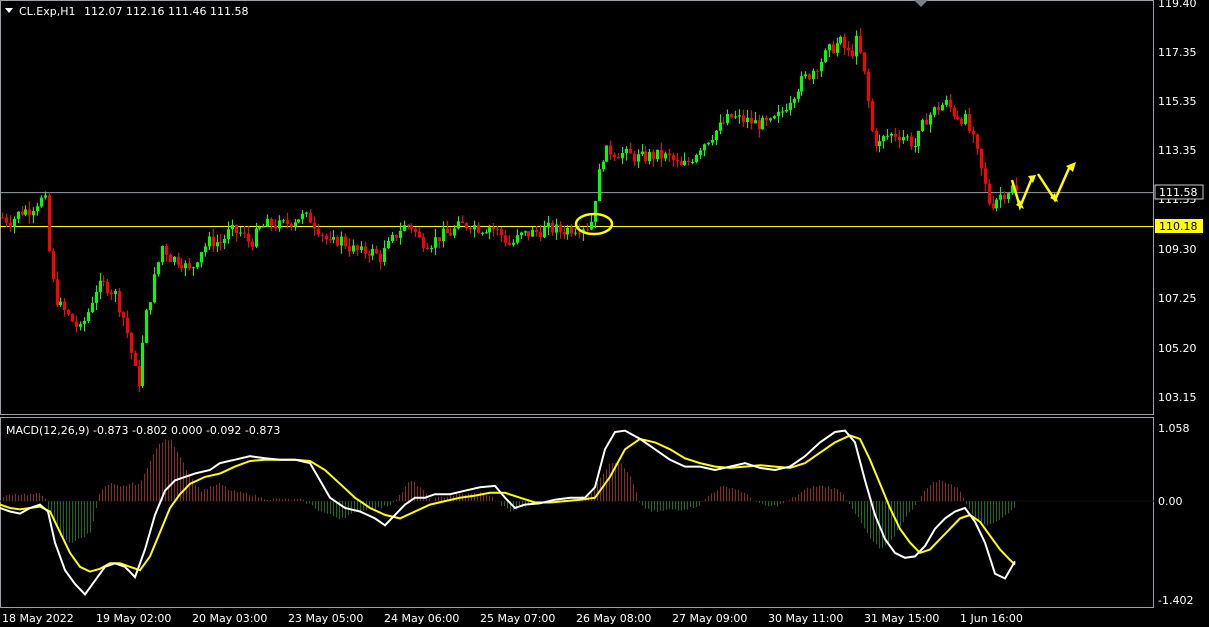 The image size is (1209, 627). Describe the element at coordinates (1175, 600) in the screenshot. I see `macd-tick: -1.402` at that location.